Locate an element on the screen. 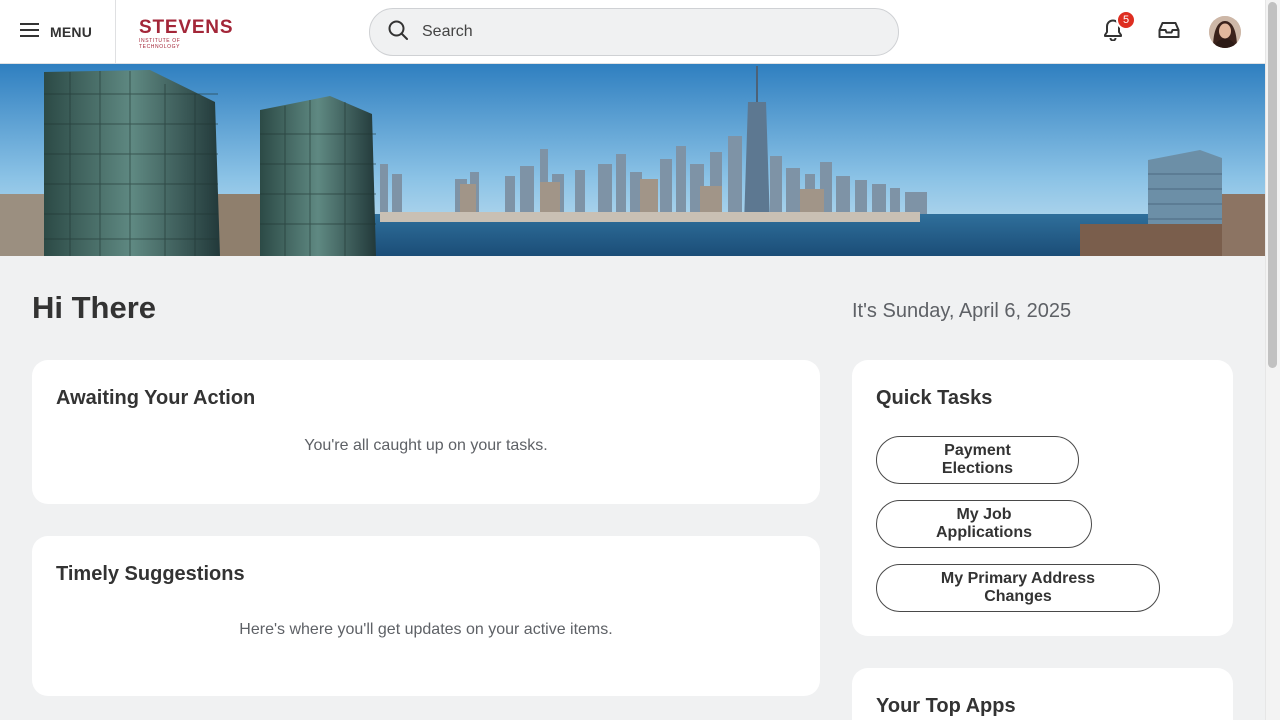  awaiting-action-title: Awaiting Your Action is located at coordinates (156, 398).